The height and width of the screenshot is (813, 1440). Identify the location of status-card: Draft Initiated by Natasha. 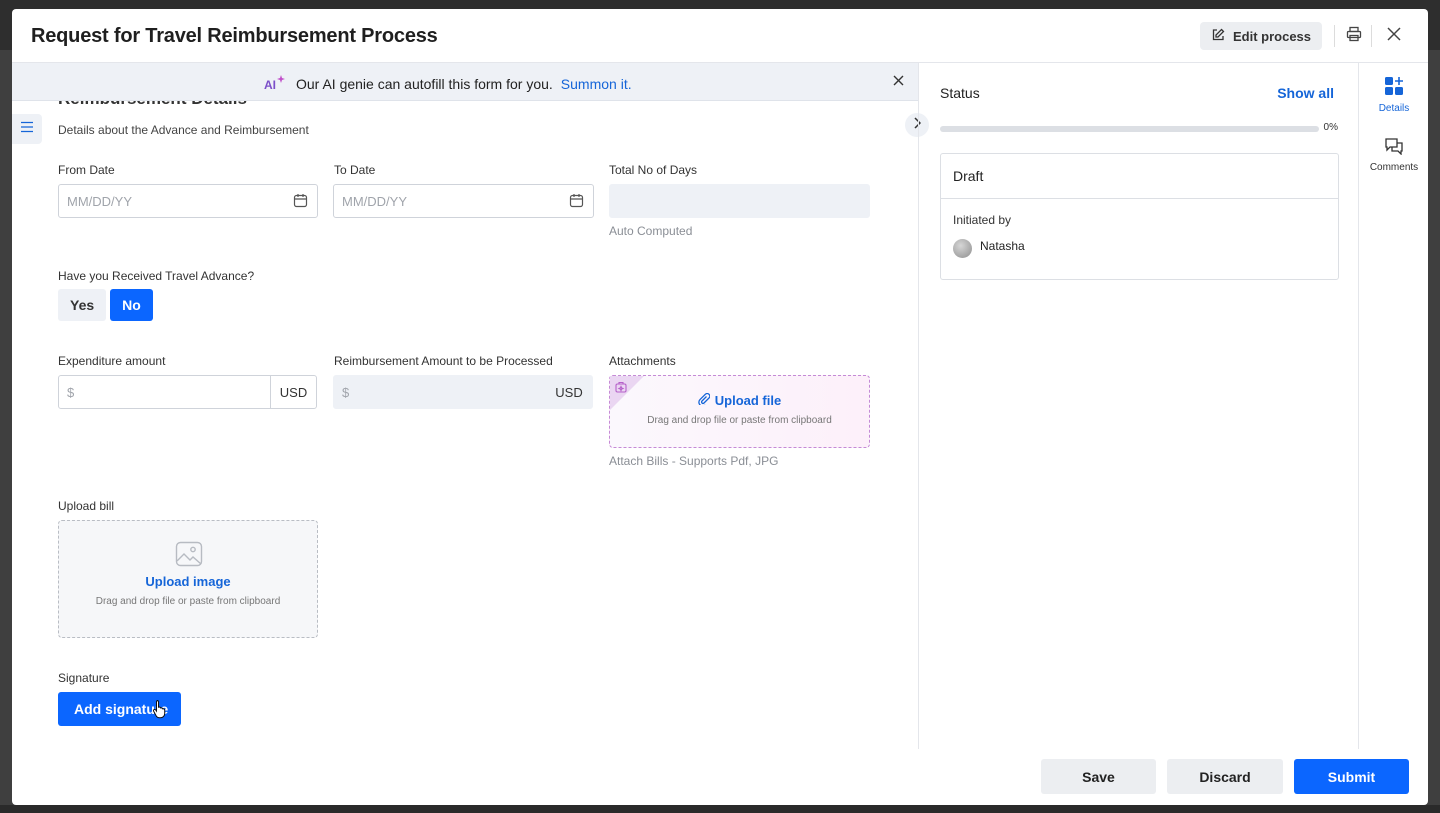
(1139, 216).